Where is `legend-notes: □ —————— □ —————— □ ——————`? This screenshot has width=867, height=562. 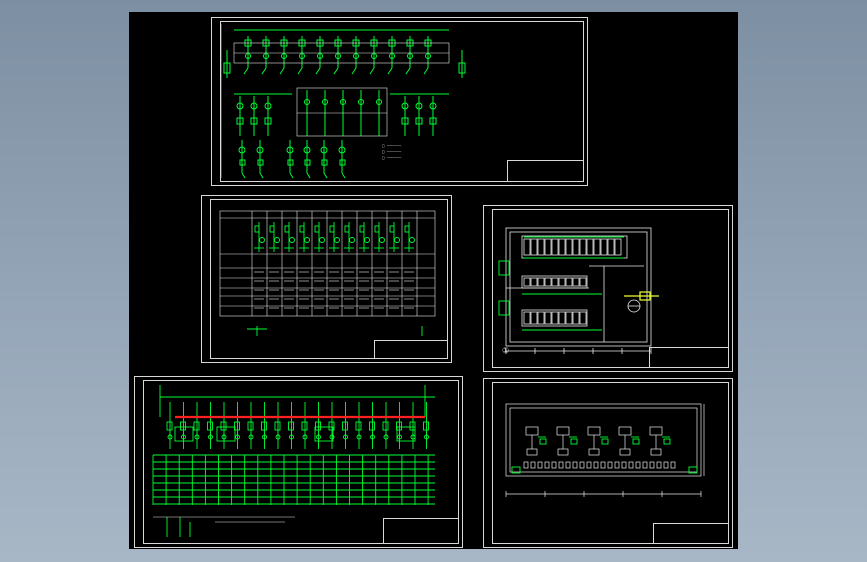
legend-notes: □ —————— □ —————— □ —————— is located at coordinates (392, 151).